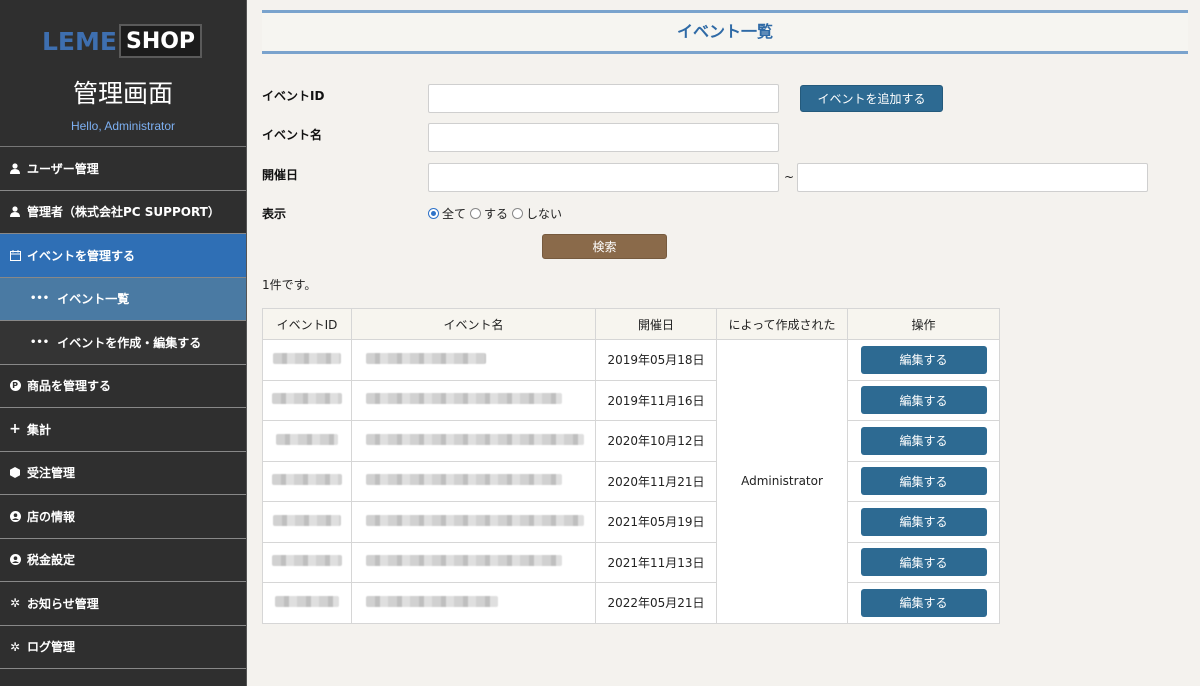  Describe the element at coordinates (604, 246) in the screenshot. I see `search-button: 検索` at that location.